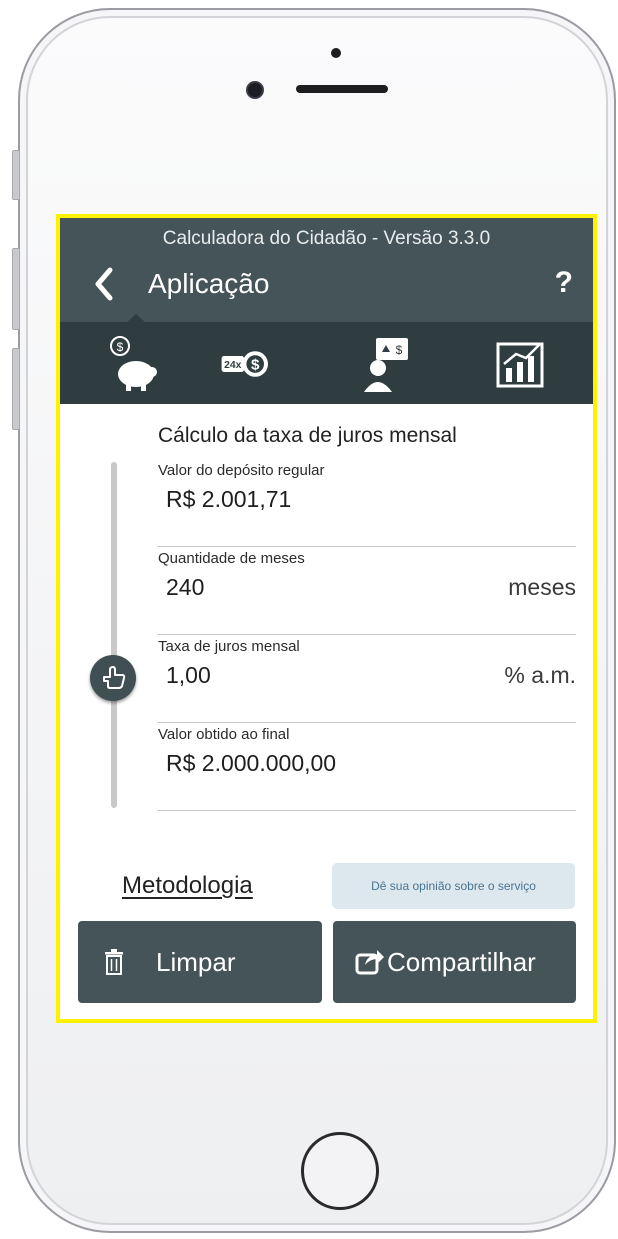 The height and width of the screenshot is (1239, 618). I want to click on share-button-label: Compartilhar, so click(461, 962).